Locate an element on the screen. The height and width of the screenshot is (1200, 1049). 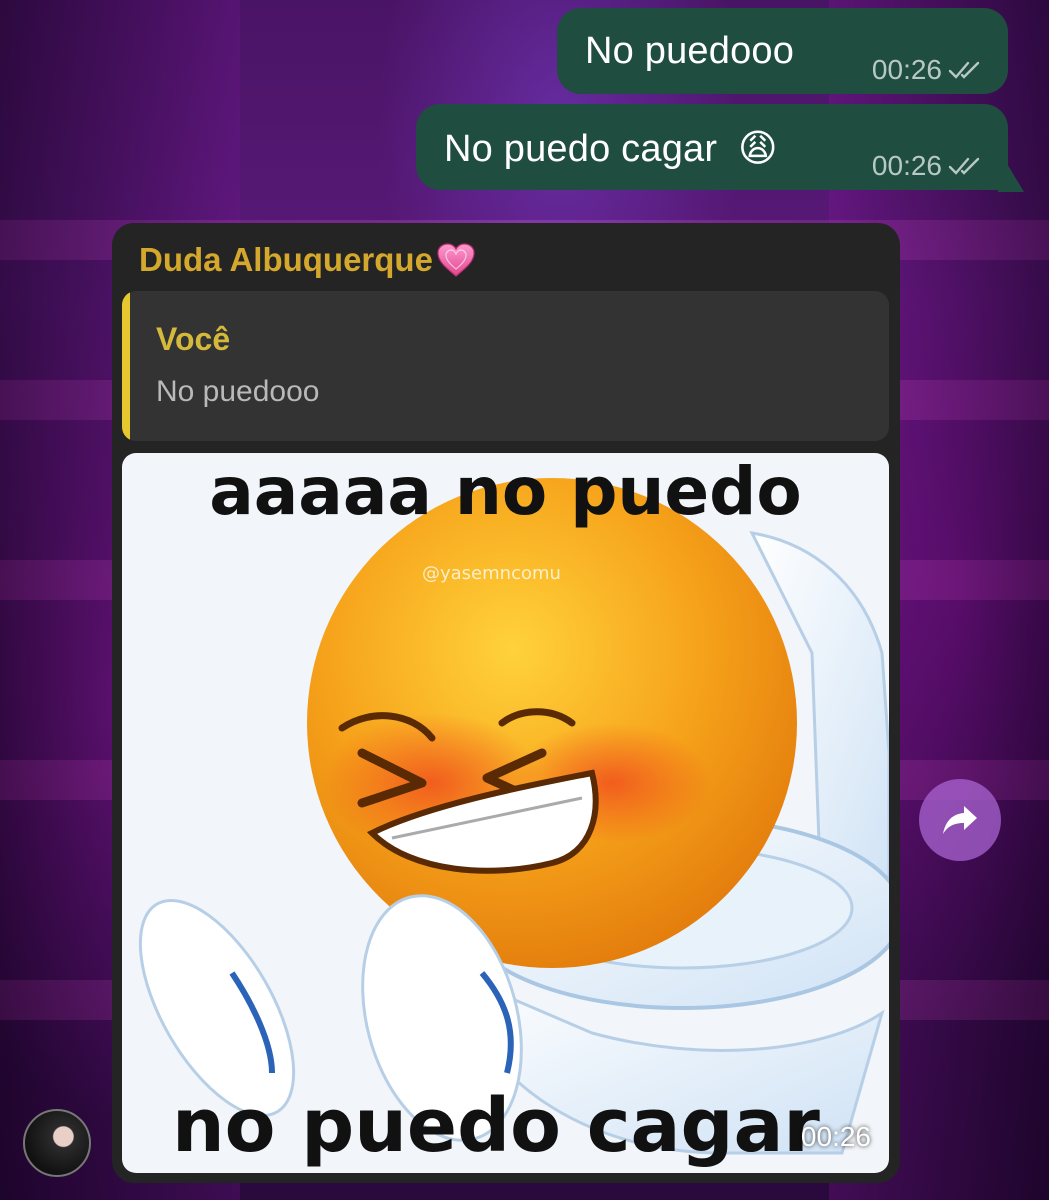
meme-top-caption: aaaaa no puedo is located at coordinates (505, 491).